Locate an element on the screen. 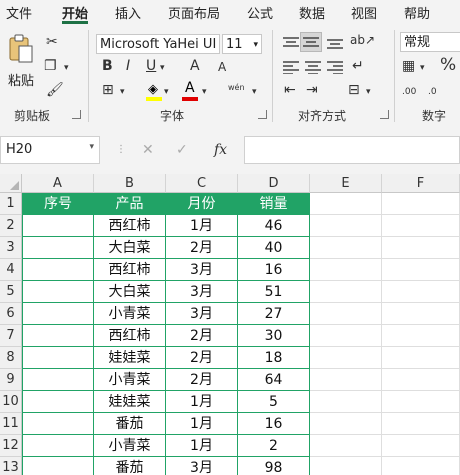  row-header-1: 1 is located at coordinates (11, 204).